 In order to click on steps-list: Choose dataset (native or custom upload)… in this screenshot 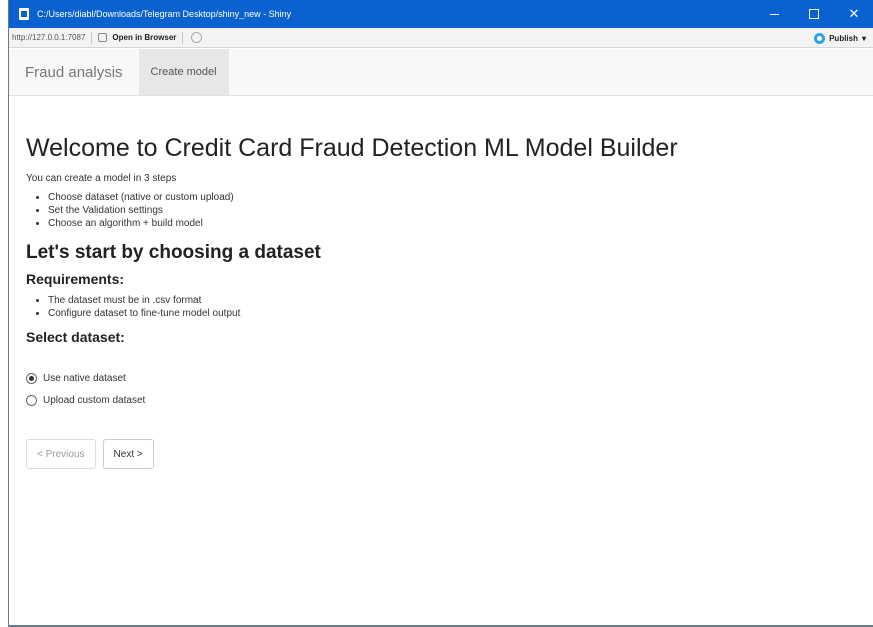, I will do `click(457, 210)`.